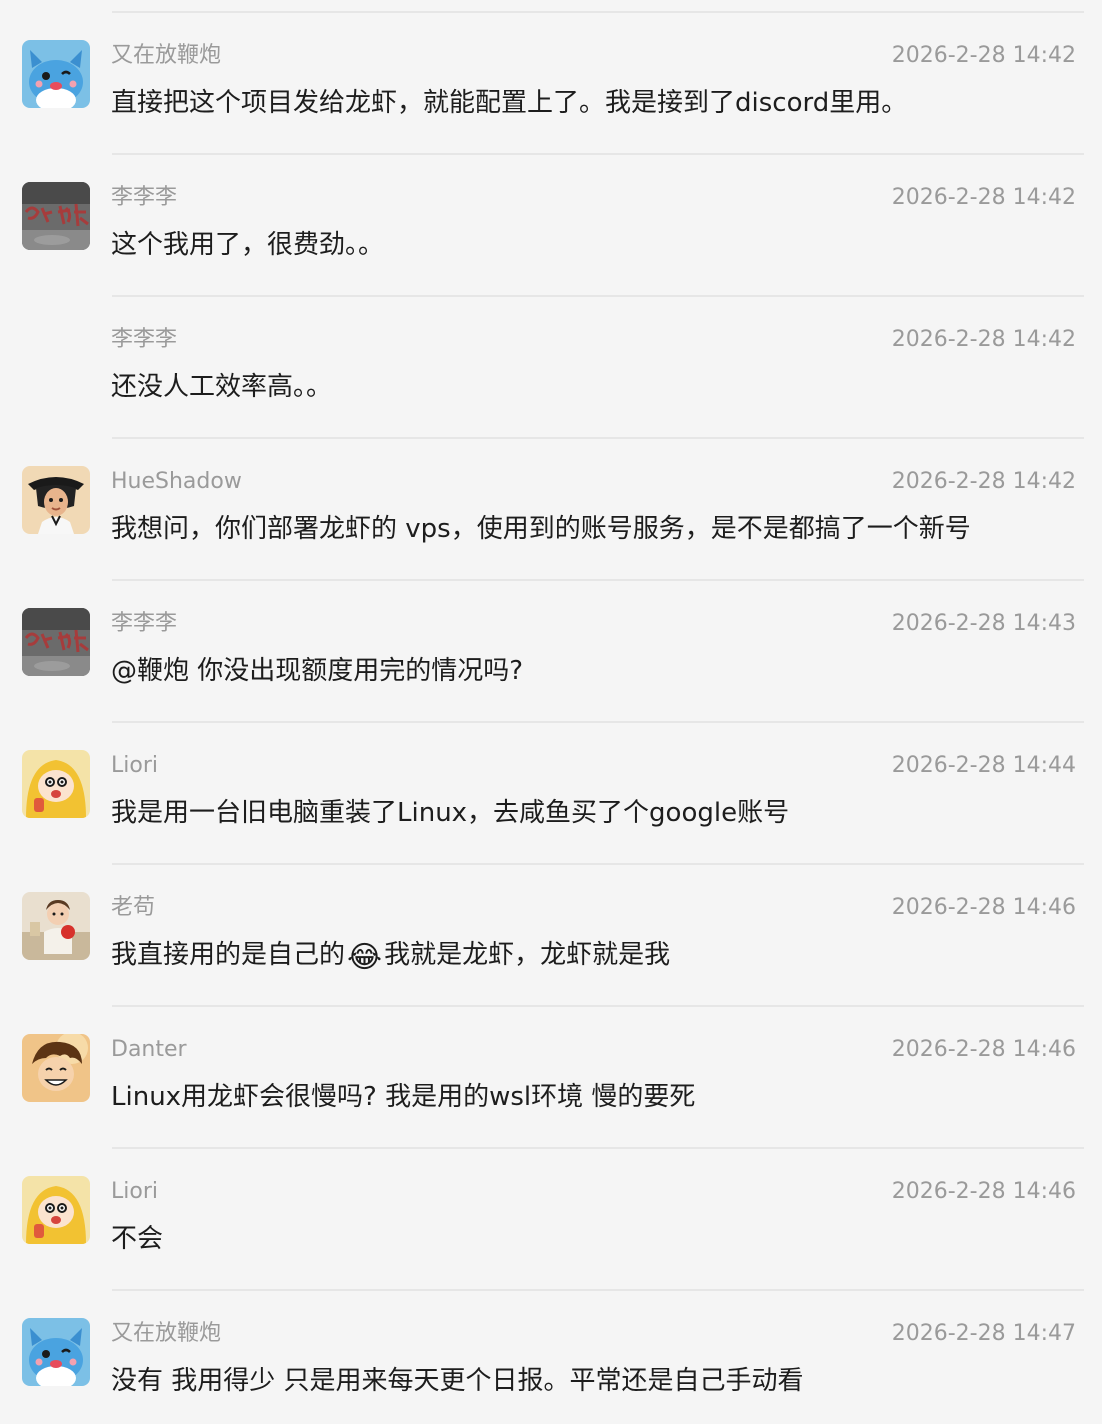 The width and height of the screenshot is (1102, 1424). What do you see at coordinates (317, 671) in the screenshot?
I see `message-text: @鞭炮 你没出现额度用完的情况吗?` at bounding box center [317, 671].